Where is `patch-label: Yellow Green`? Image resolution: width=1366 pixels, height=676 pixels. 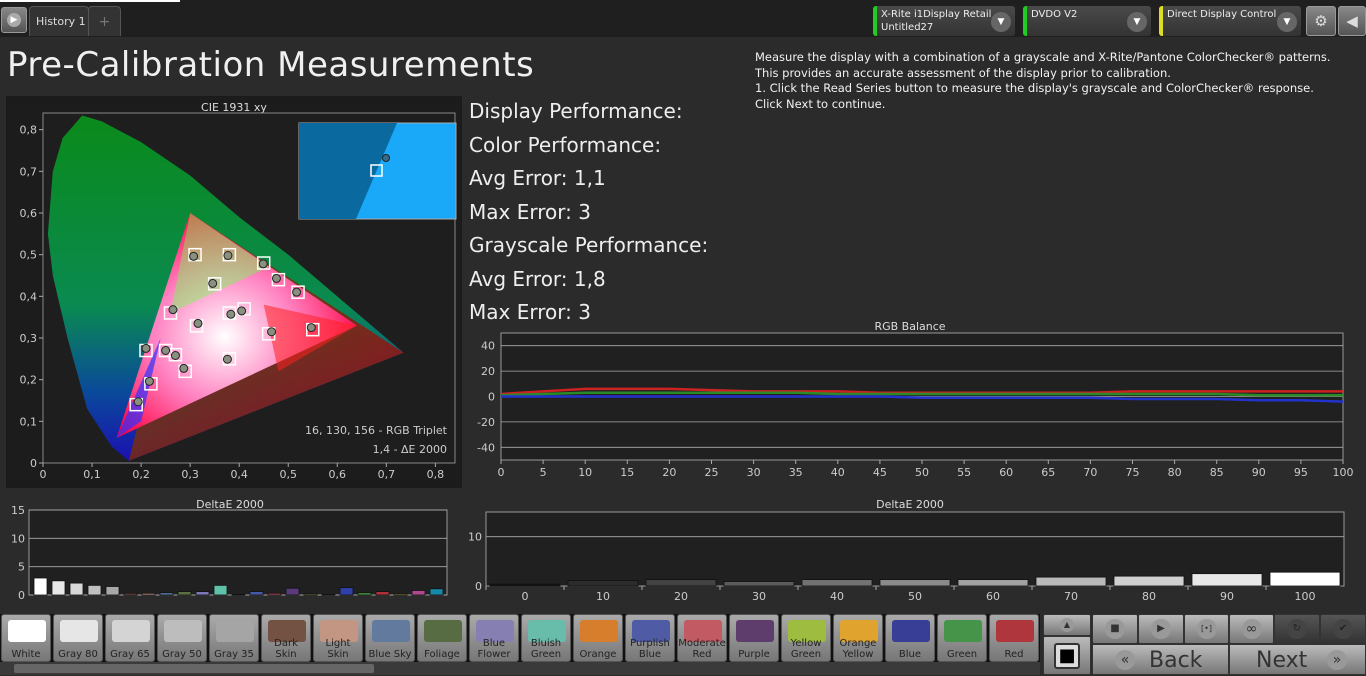
patch-label: Yellow Green is located at coordinates (806, 649).